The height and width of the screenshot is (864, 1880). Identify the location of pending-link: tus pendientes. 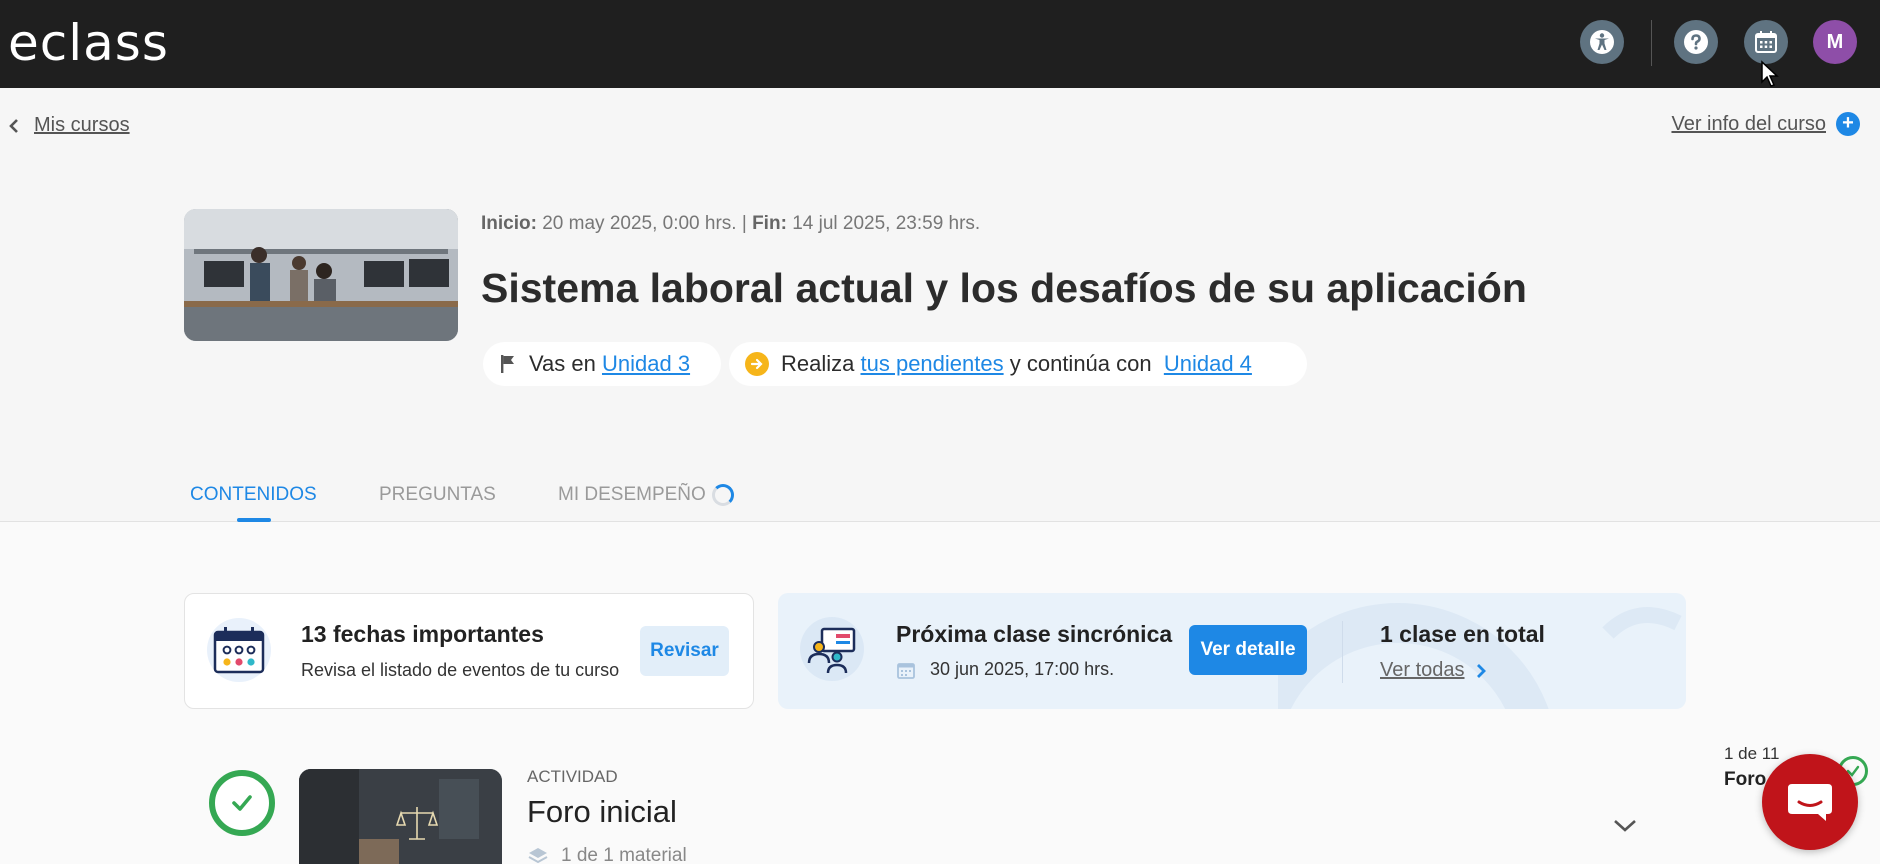
(932, 363).